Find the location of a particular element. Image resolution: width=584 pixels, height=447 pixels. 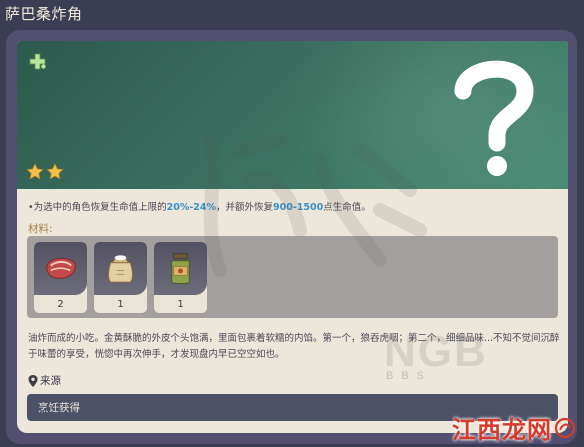

raw-meat-icon is located at coordinates (61, 268).